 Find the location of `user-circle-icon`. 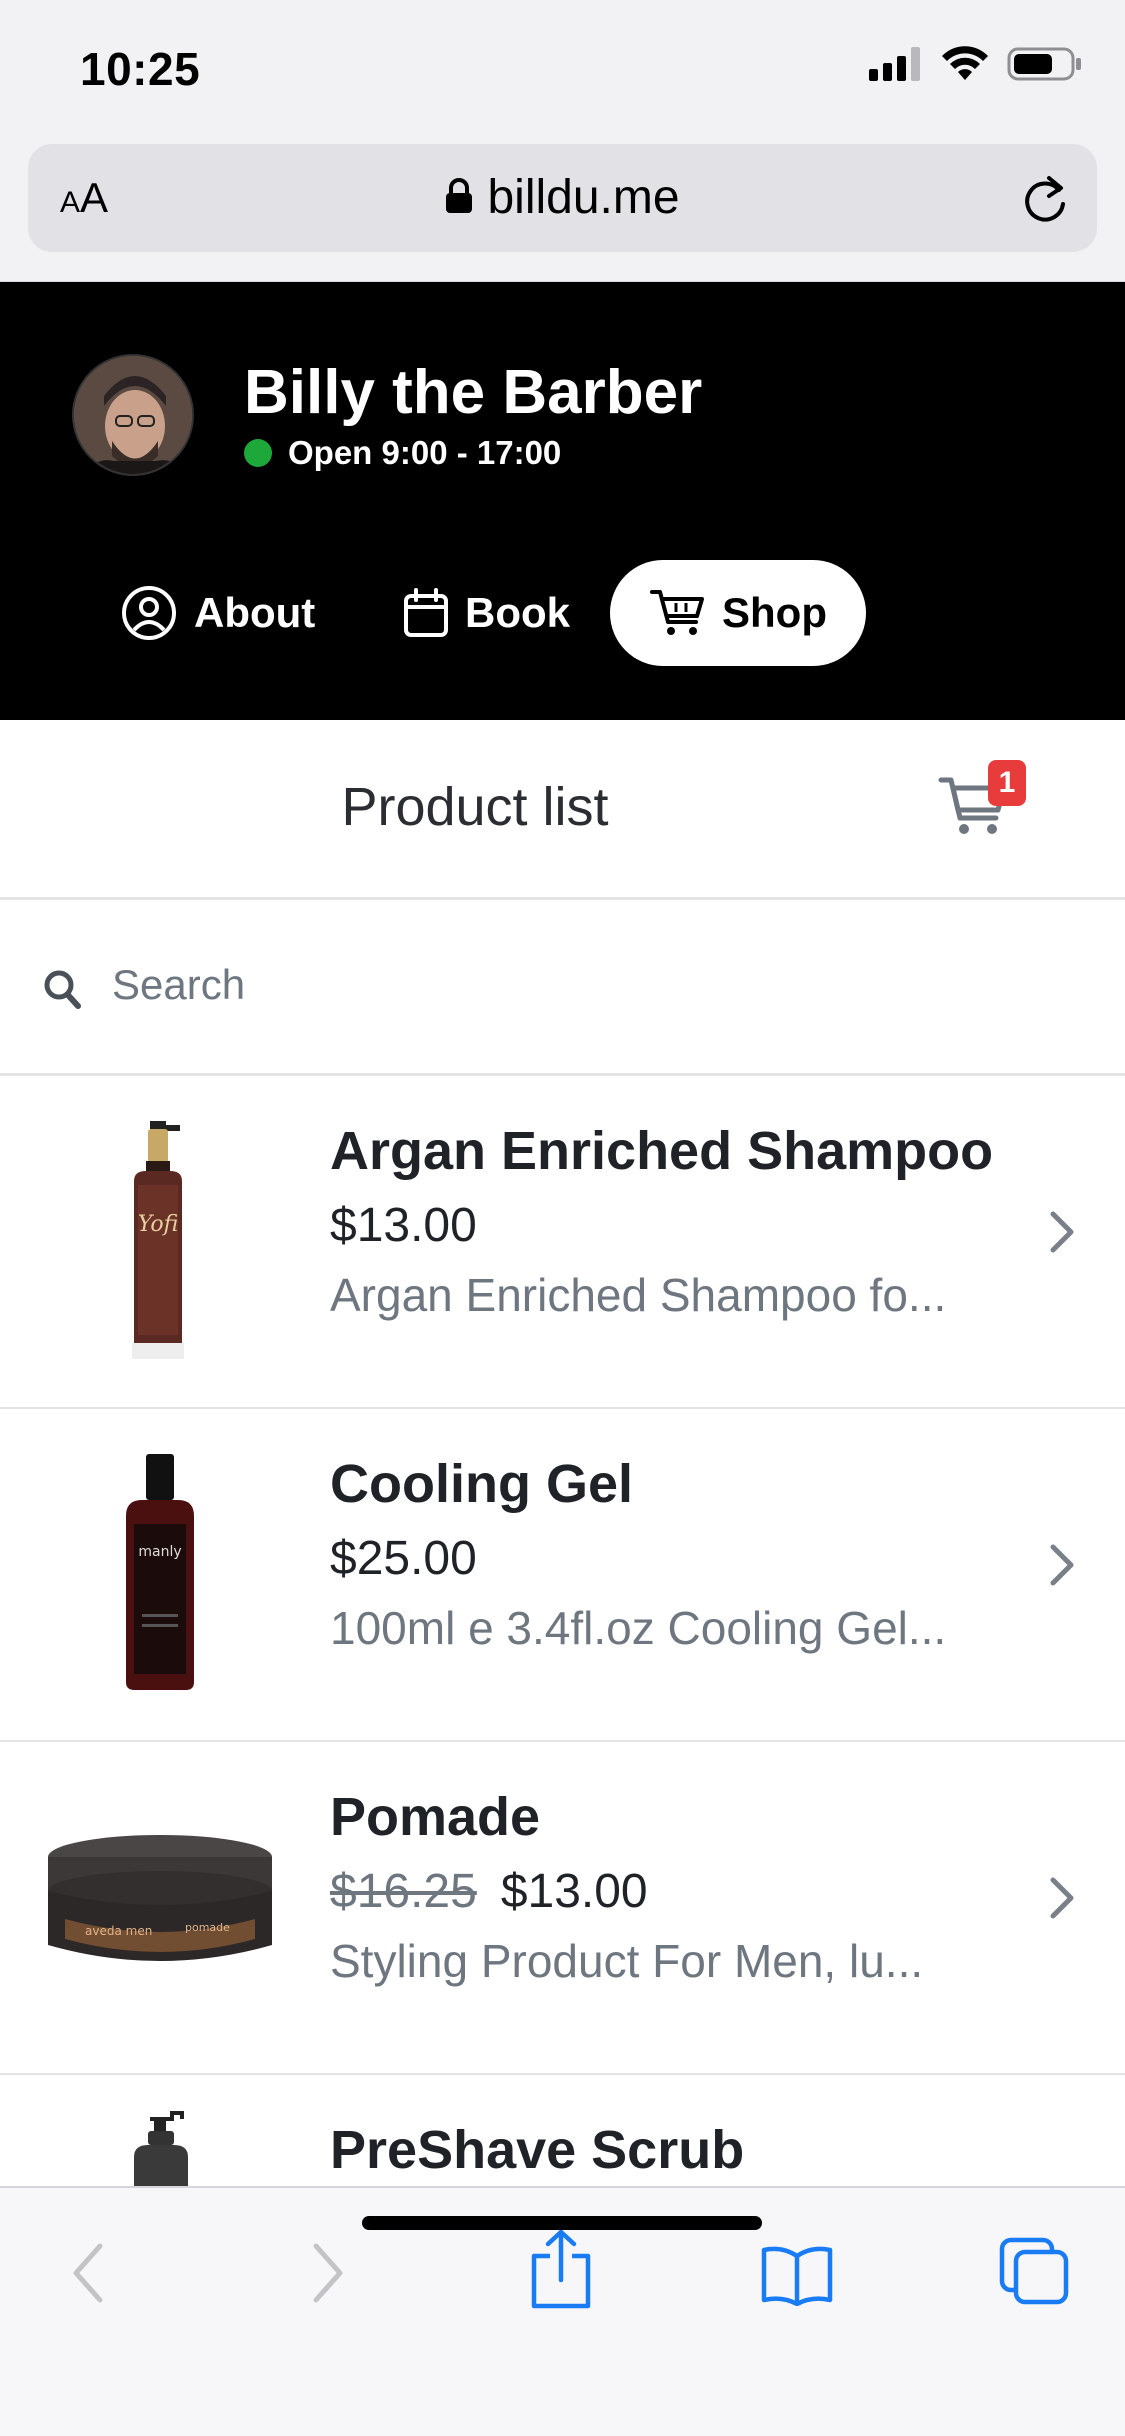

user-circle-icon is located at coordinates (149, 613).